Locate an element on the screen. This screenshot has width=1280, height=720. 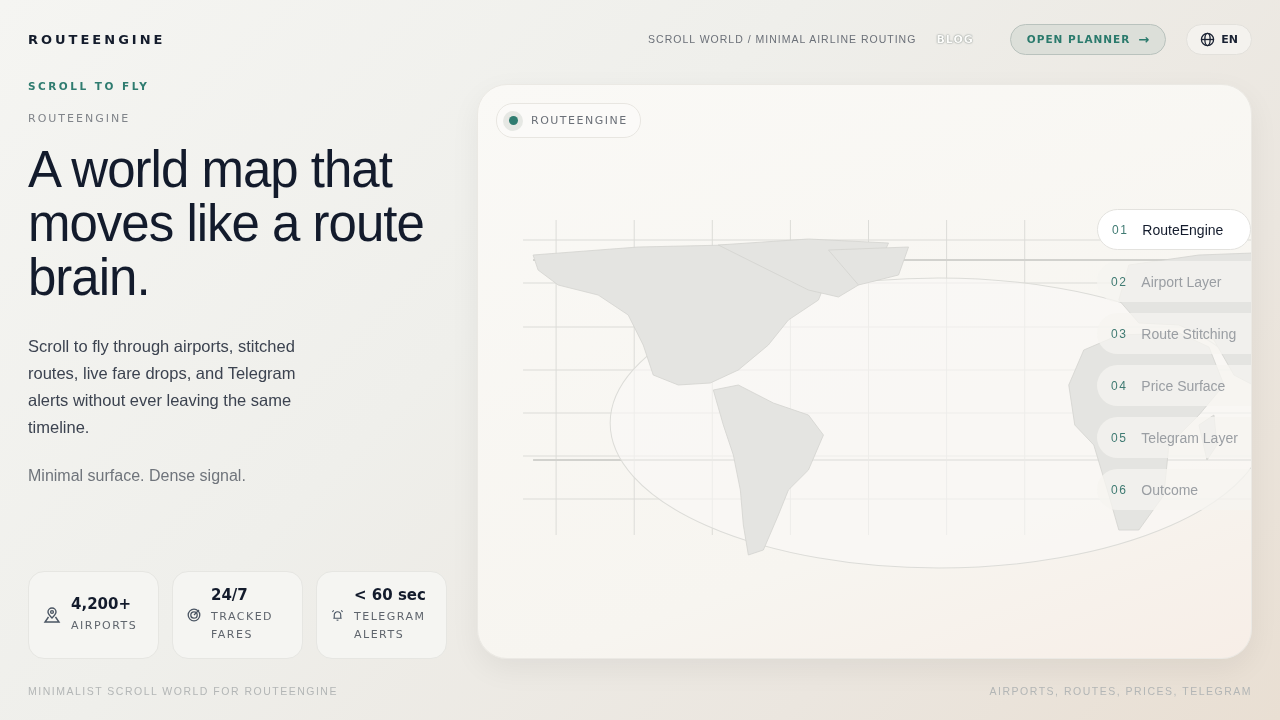
badge-label: ROUTEENGINE is located at coordinates (579, 120).